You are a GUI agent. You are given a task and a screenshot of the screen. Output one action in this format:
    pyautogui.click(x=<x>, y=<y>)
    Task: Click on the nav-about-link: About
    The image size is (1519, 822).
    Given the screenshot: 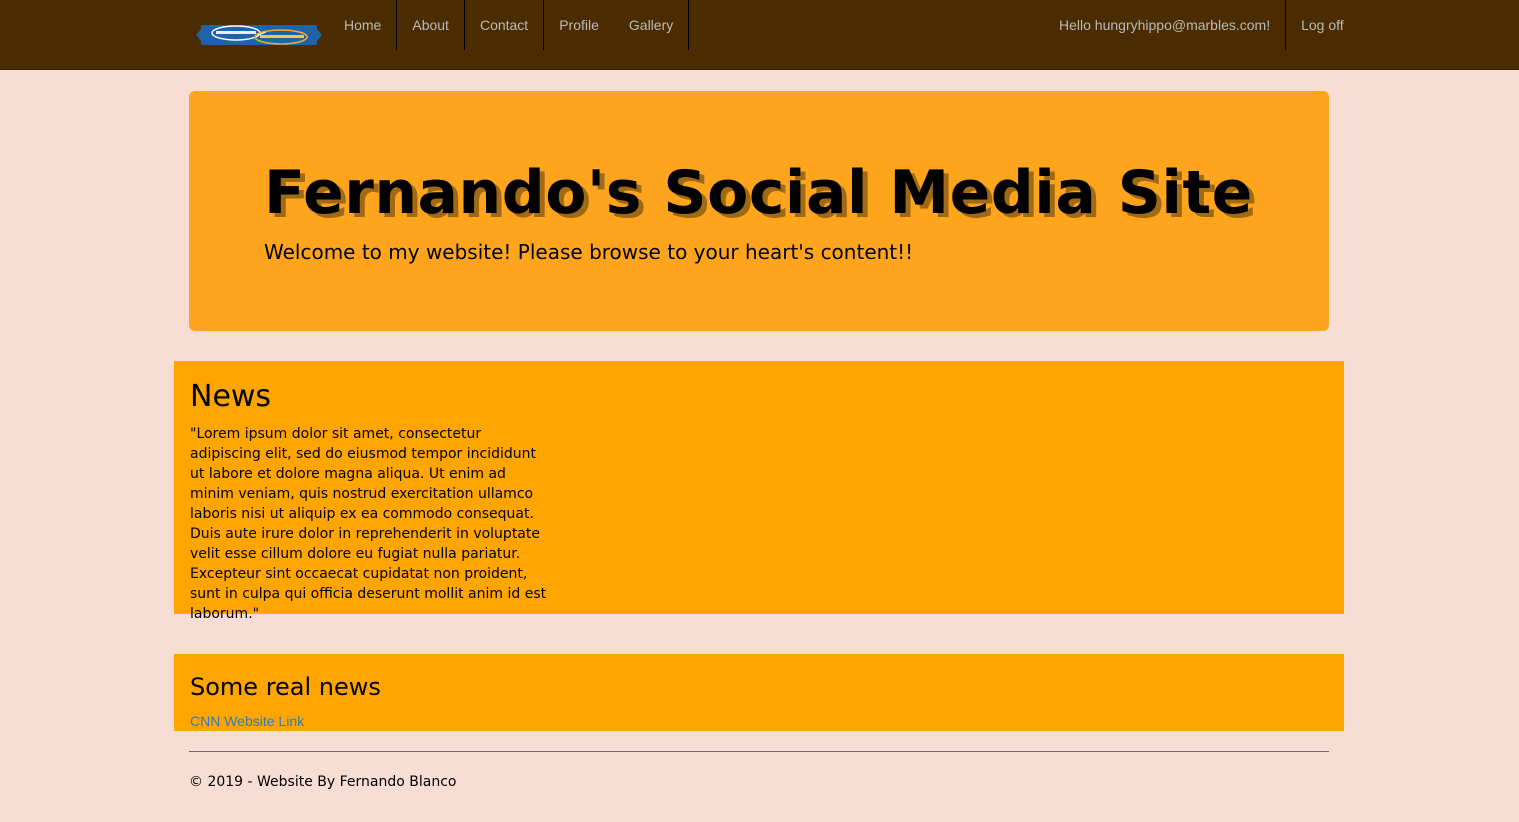 What is the action you would take?
    pyautogui.click(x=431, y=25)
    